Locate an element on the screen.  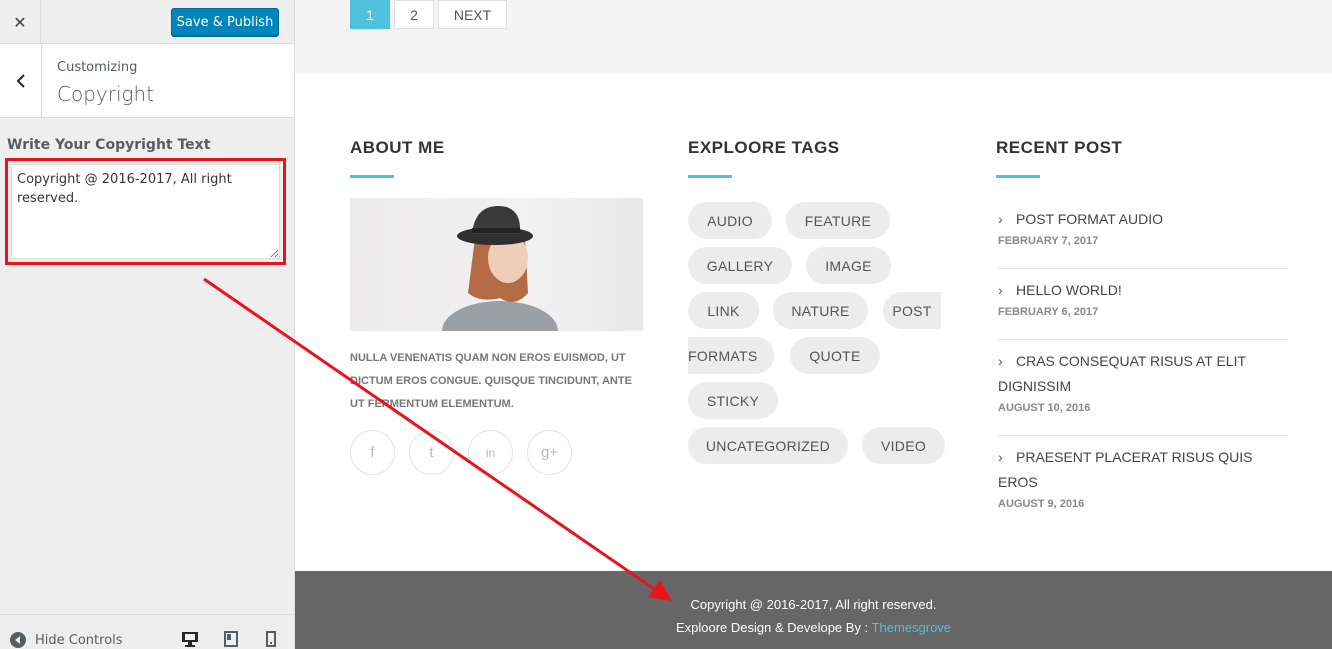
post-date: FEBRUARY 6, 2017 is located at coordinates (1048, 312).